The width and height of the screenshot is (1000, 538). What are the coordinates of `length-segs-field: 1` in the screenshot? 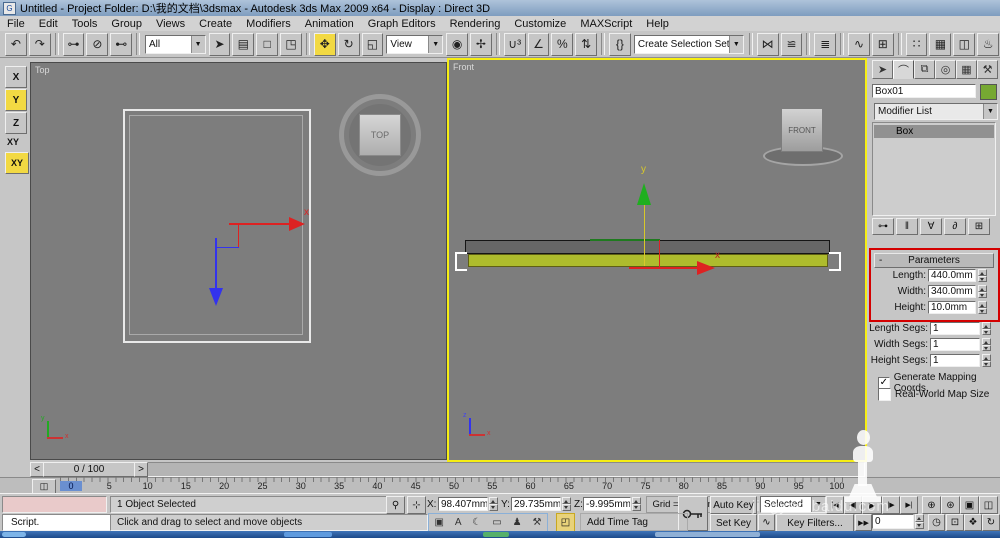 It's located at (955, 328).